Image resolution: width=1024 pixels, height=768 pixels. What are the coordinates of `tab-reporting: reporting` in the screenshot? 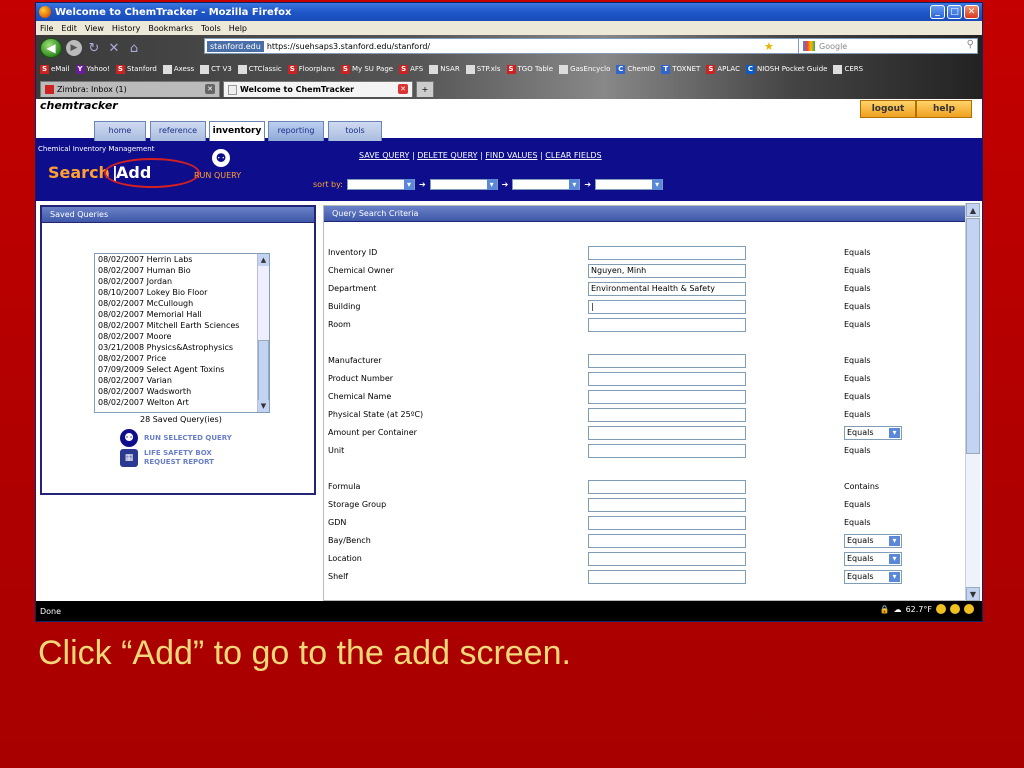 It's located at (296, 131).